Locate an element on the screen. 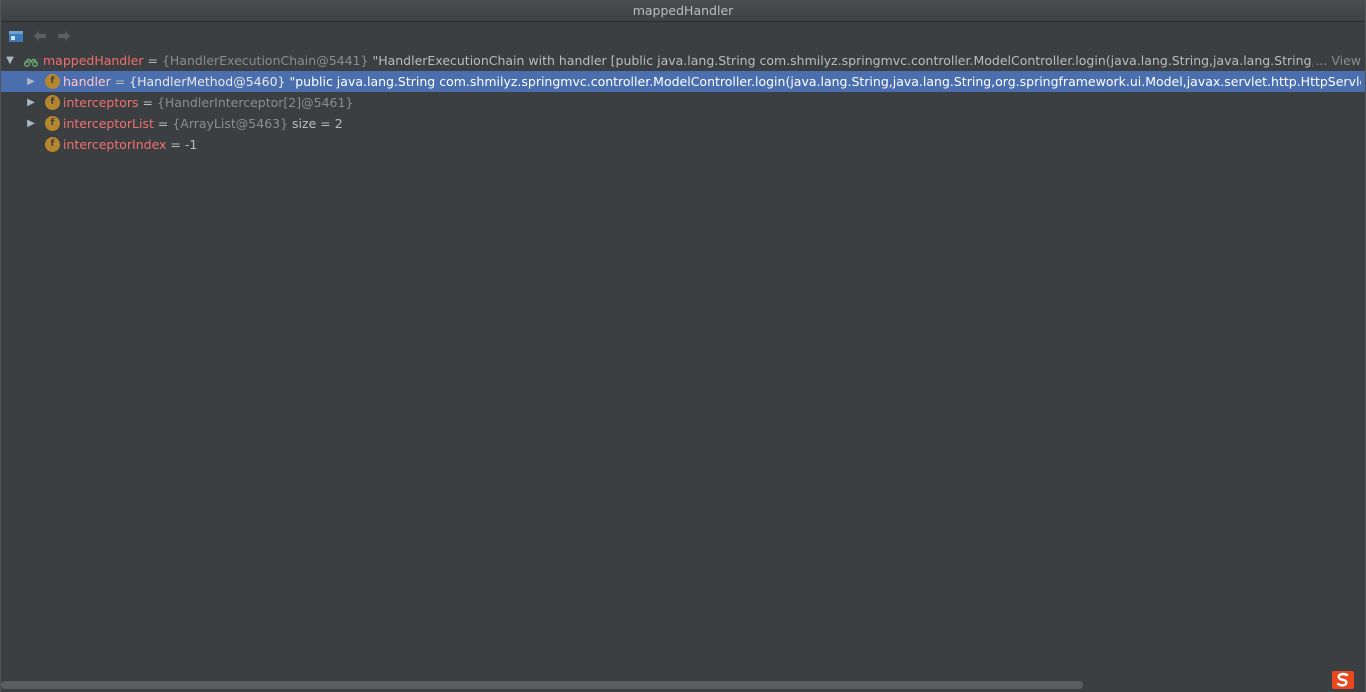  window-title: mappedHandler is located at coordinates (683, 11).